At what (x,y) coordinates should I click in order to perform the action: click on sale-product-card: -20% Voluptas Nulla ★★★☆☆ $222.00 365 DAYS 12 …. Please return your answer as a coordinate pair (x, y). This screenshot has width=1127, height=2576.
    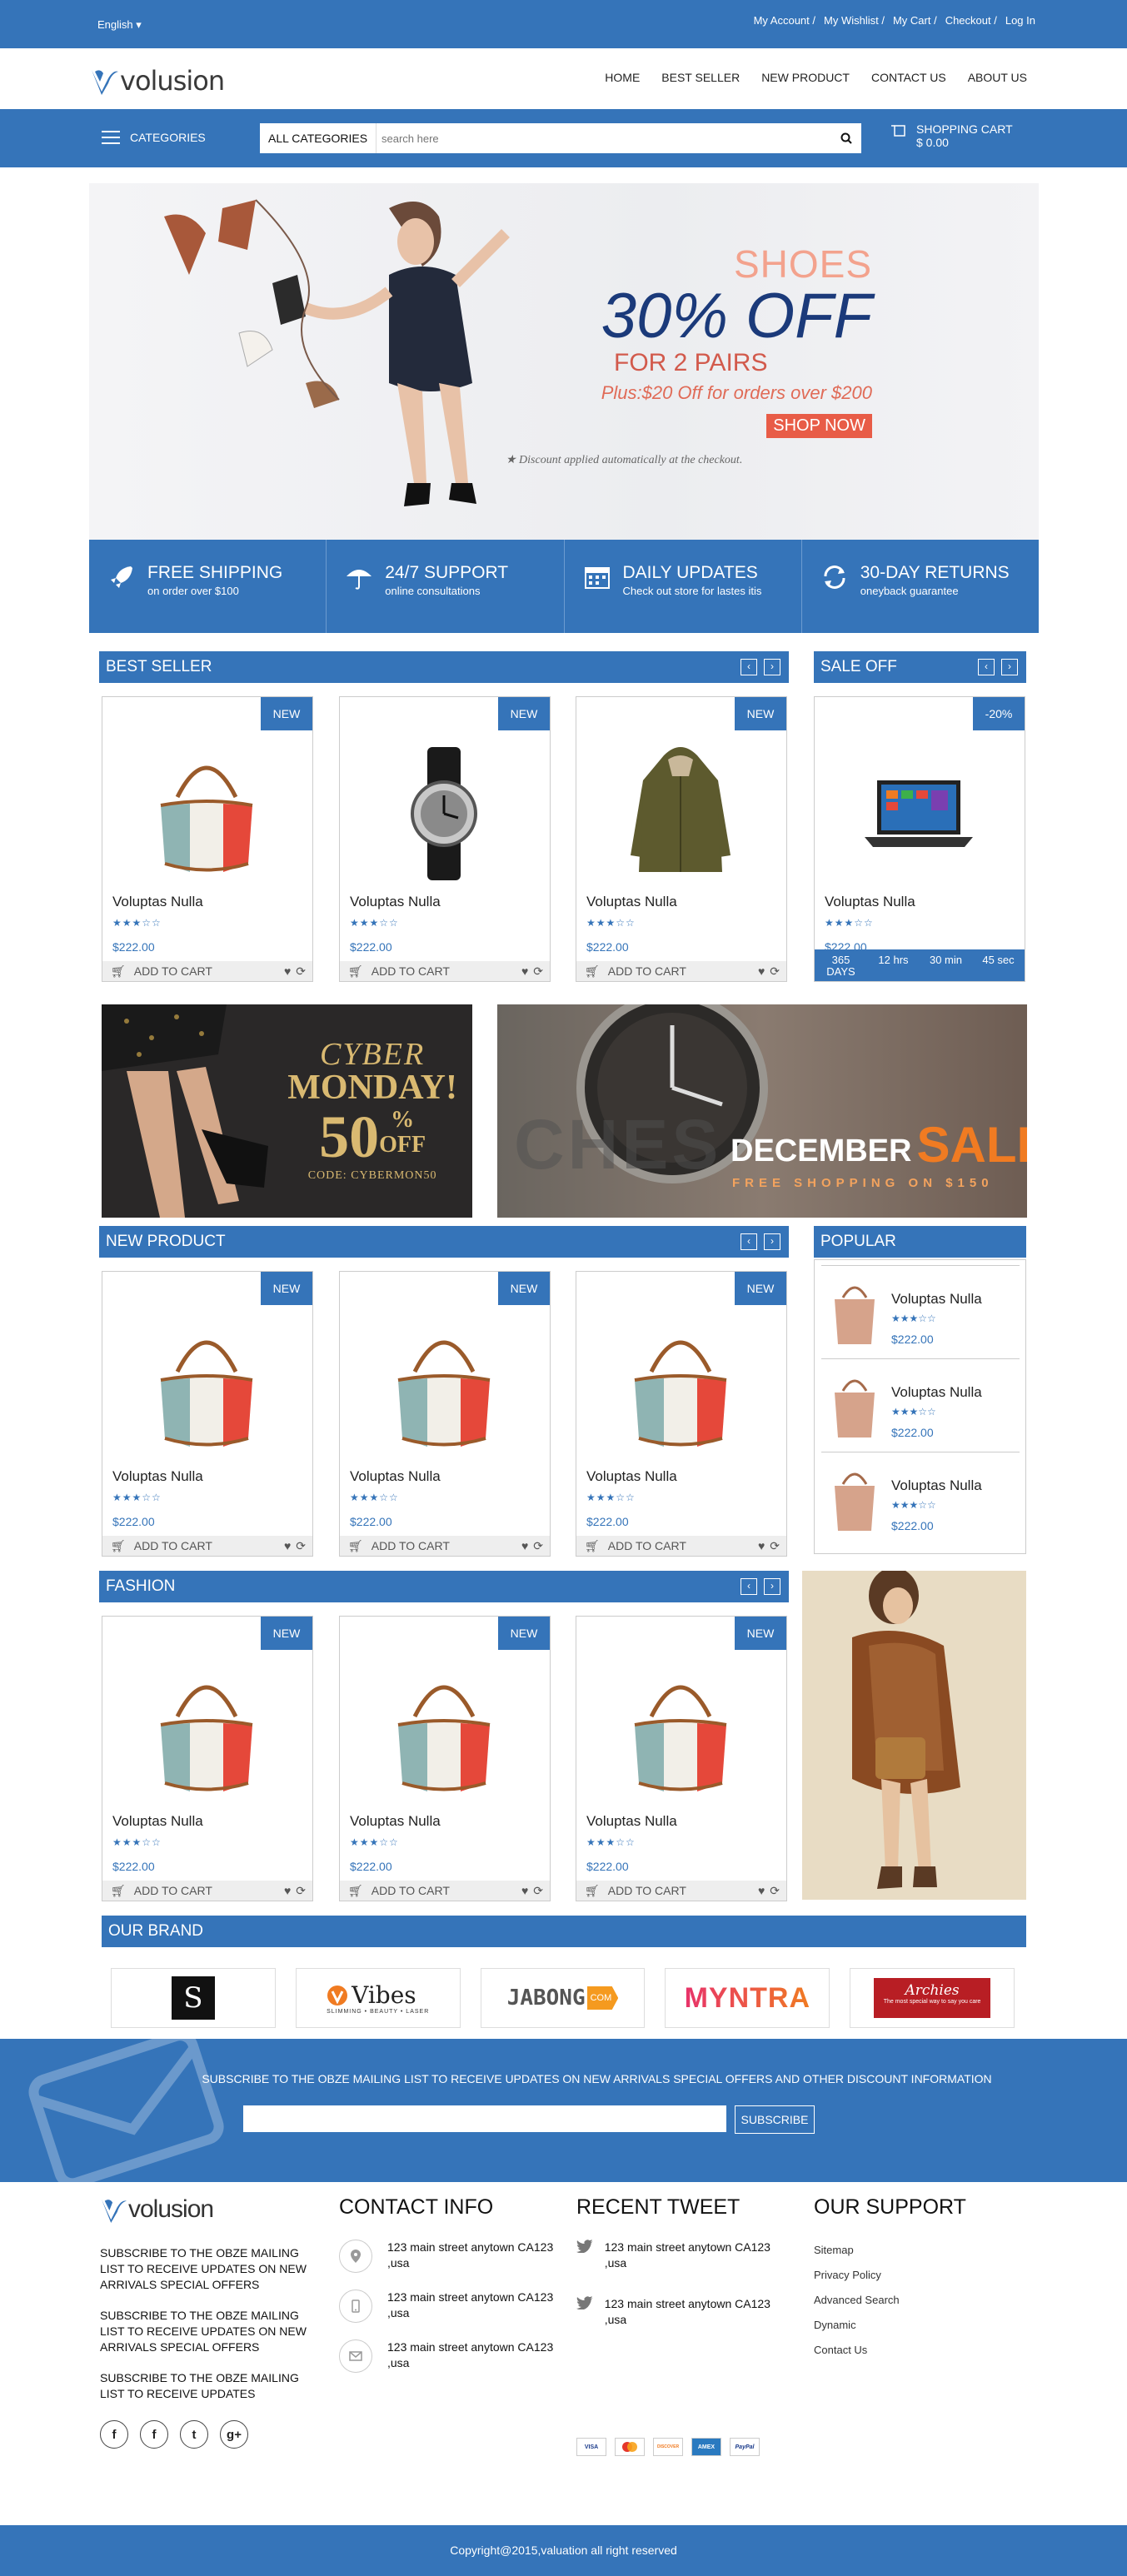
    Looking at the image, I should click on (920, 839).